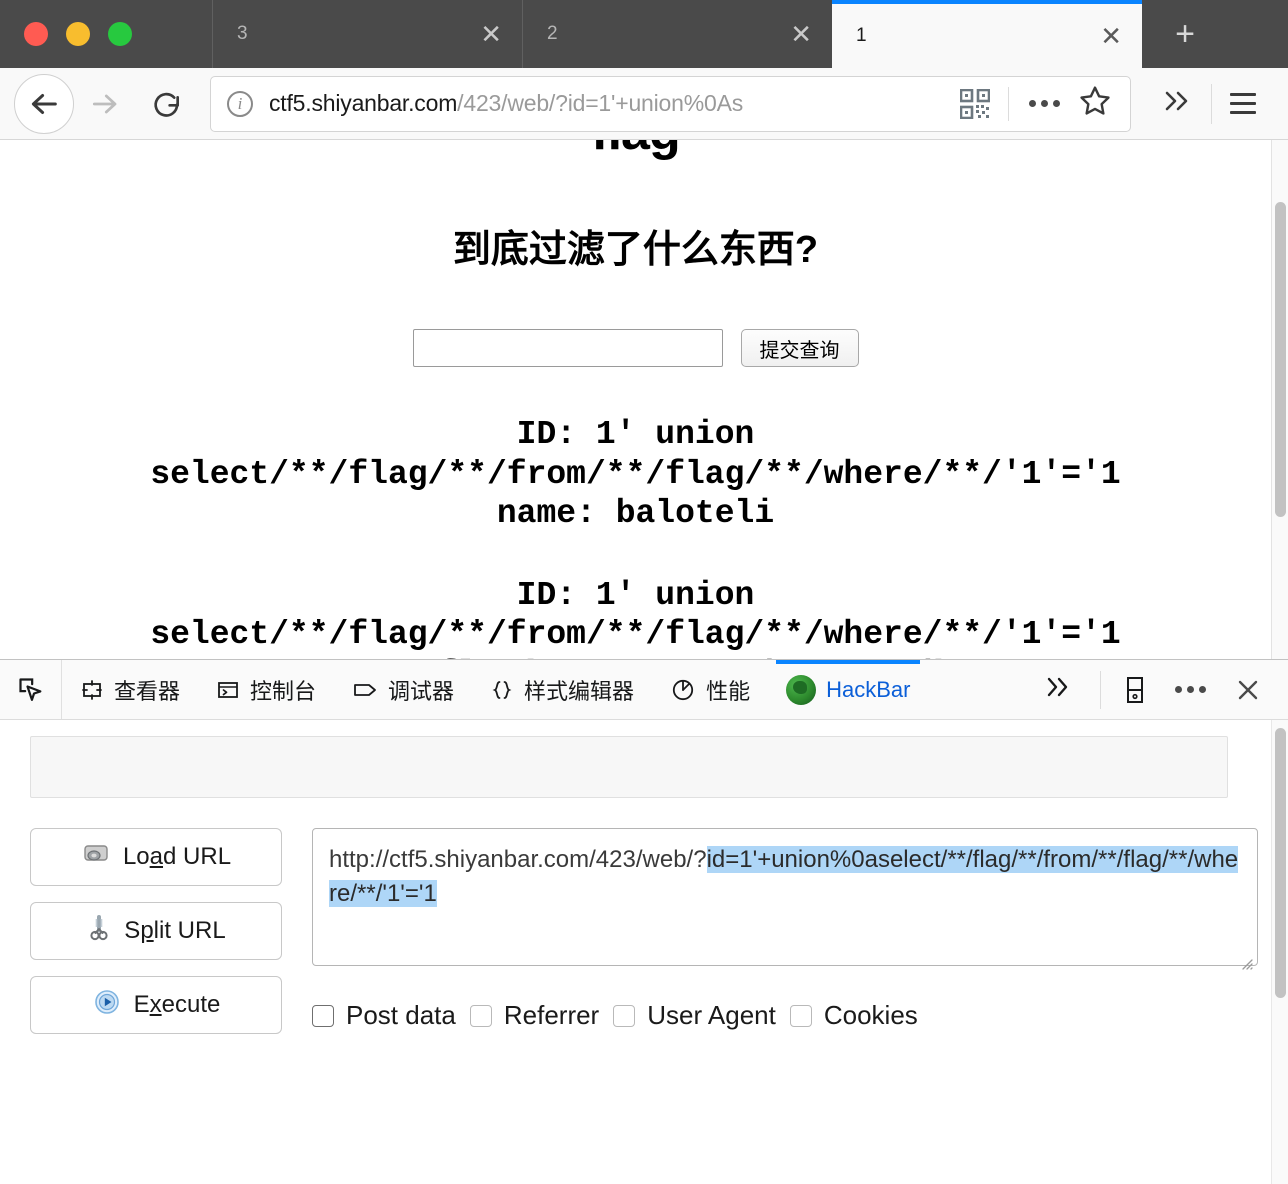 The width and height of the screenshot is (1288, 1184). Describe the element at coordinates (785, 1015) in the screenshot. I see `hackbar-options: Post data Referrer User Agent Cookies` at that location.